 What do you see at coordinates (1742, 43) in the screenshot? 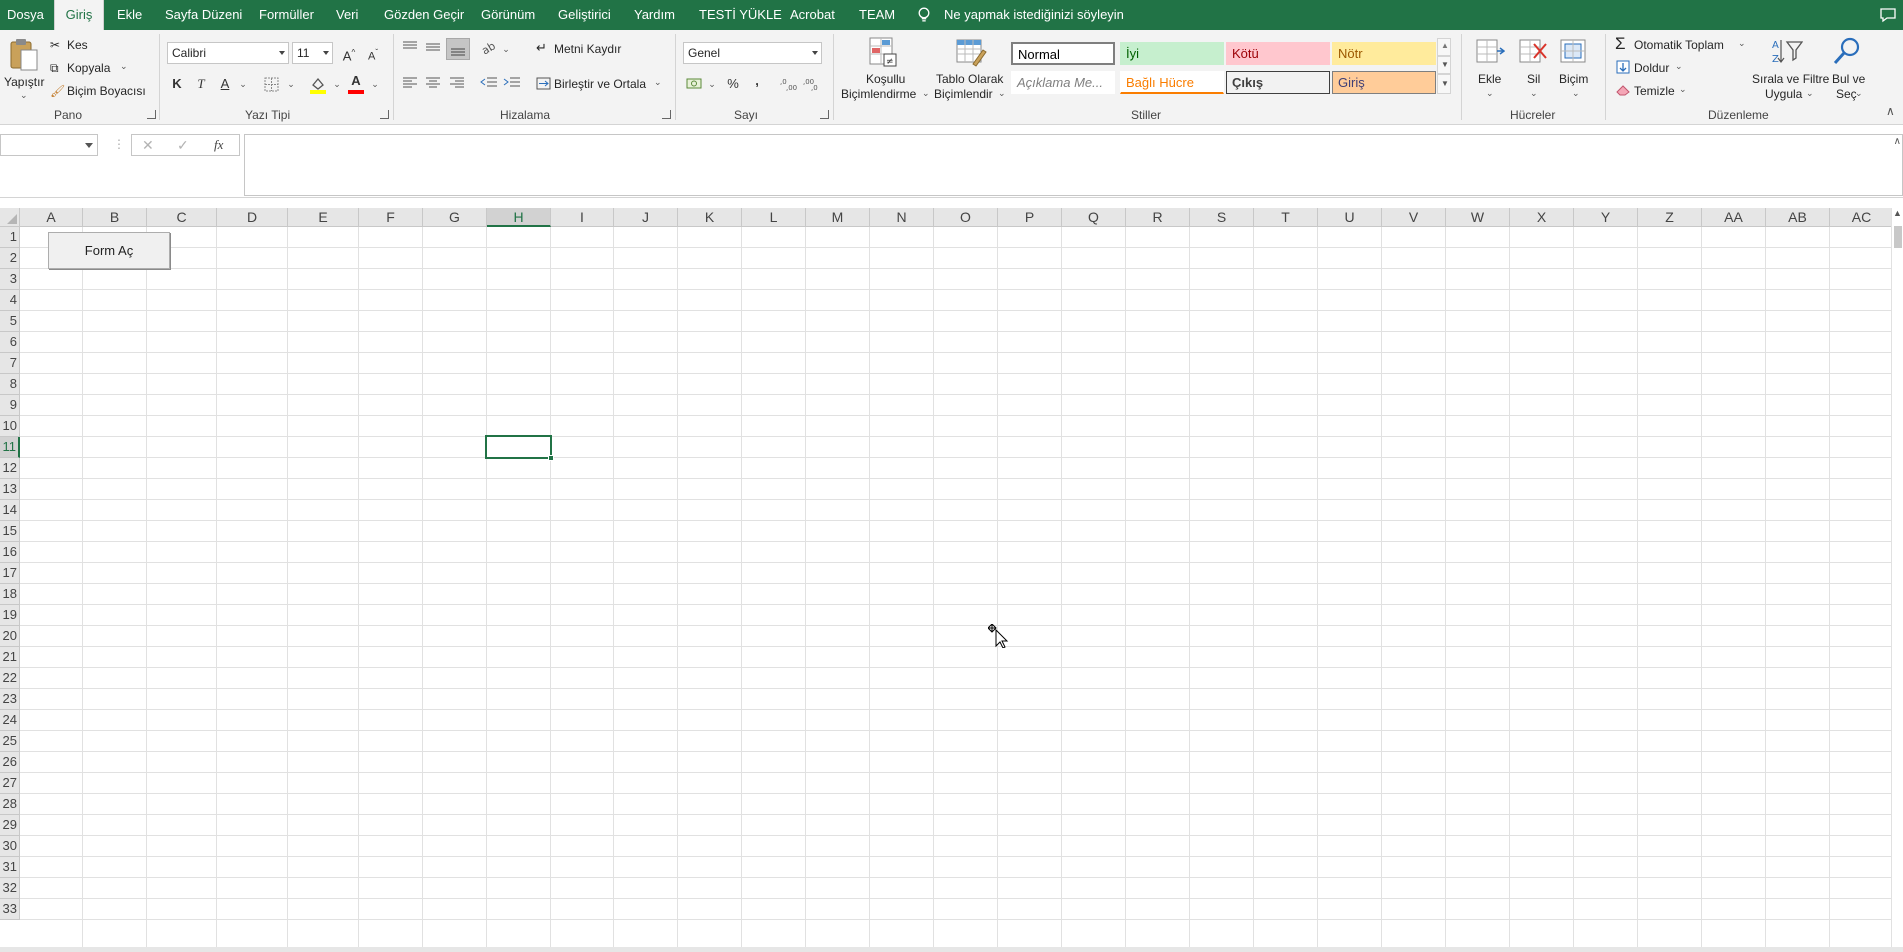
I see `autosum-dropdown-icon: ⌄` at bounding box center [1742, 43].